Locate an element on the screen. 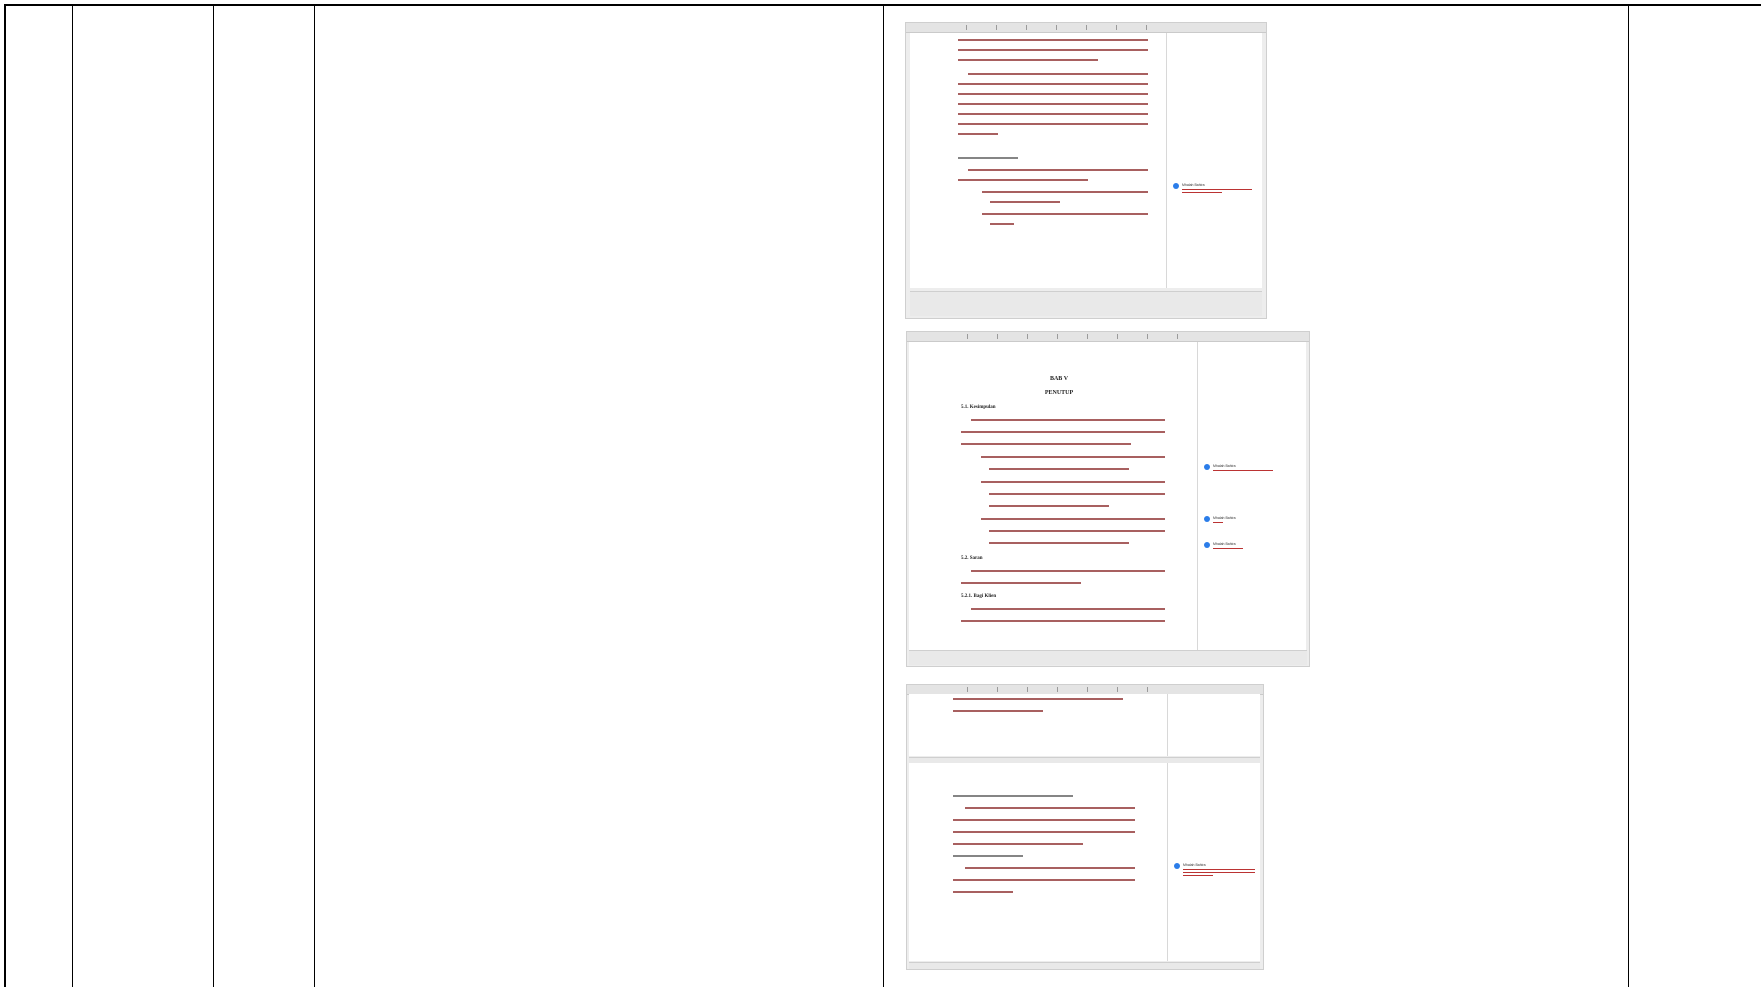 The height and width of the screenshot is (987, 1762). section-heading: 5.1. Kesimpulan is located at coordinates (978, 407).